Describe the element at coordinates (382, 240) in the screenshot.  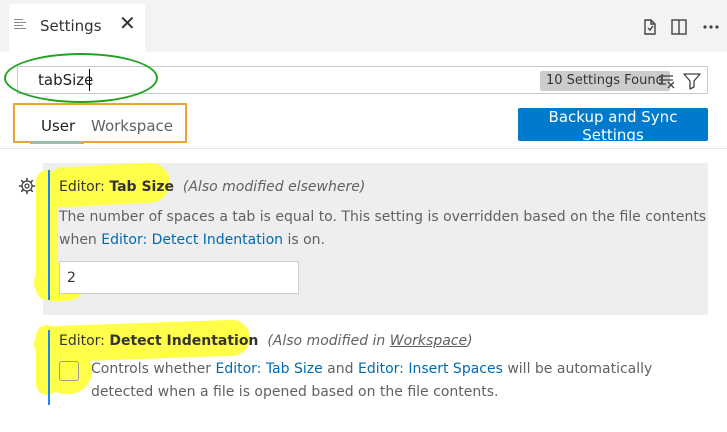
I see `description-line: when Editor: Detect Indentation is on.` at that location.